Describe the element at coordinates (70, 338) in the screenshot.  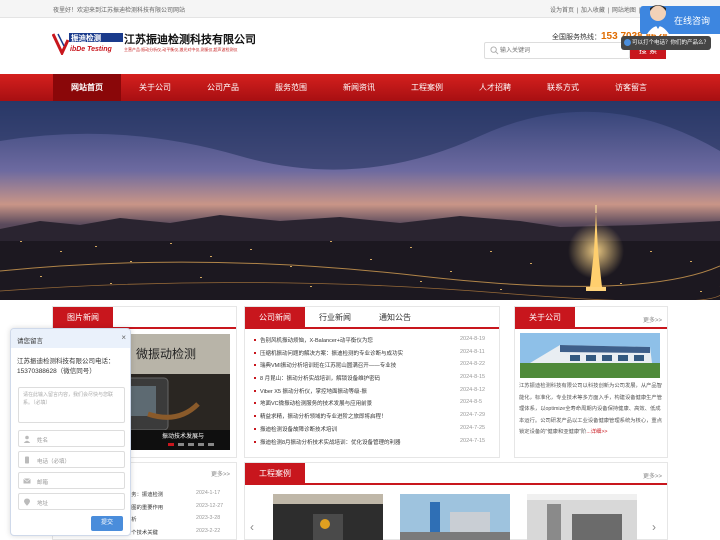
I see `message-panel-header: 请您留言 ×` at that location.